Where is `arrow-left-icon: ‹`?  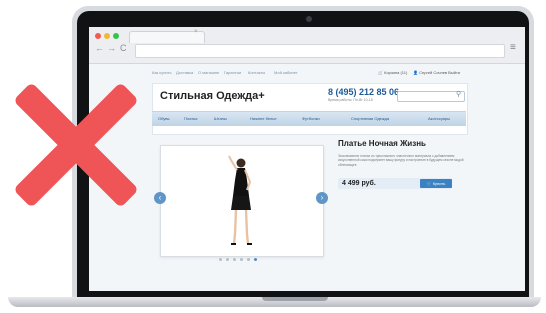 arrow-left-icon: ‹ is located at coordinates (160, 198).